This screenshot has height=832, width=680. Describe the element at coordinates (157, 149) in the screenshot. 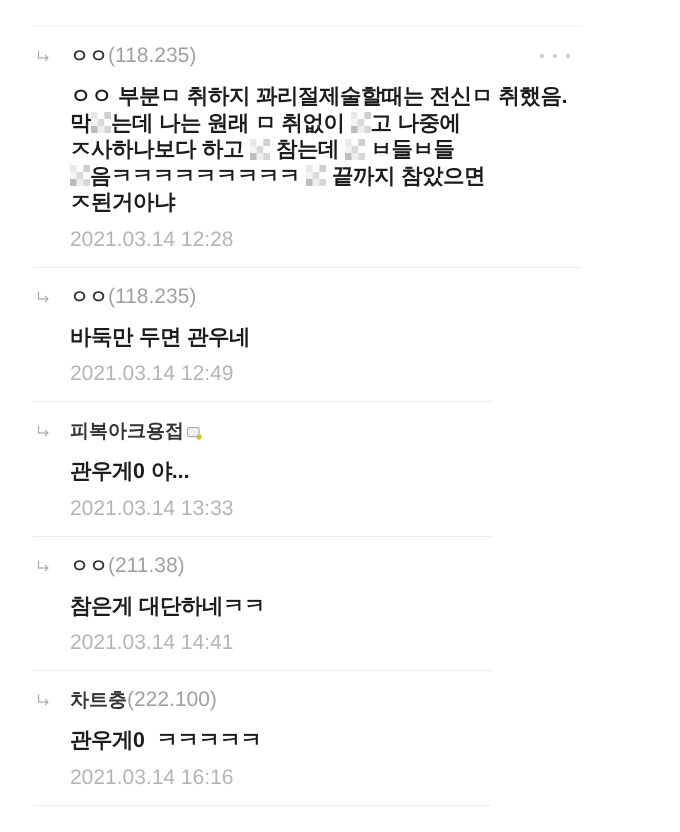

I see `comment-text: ㅈ사하나보다 하고` at that location.